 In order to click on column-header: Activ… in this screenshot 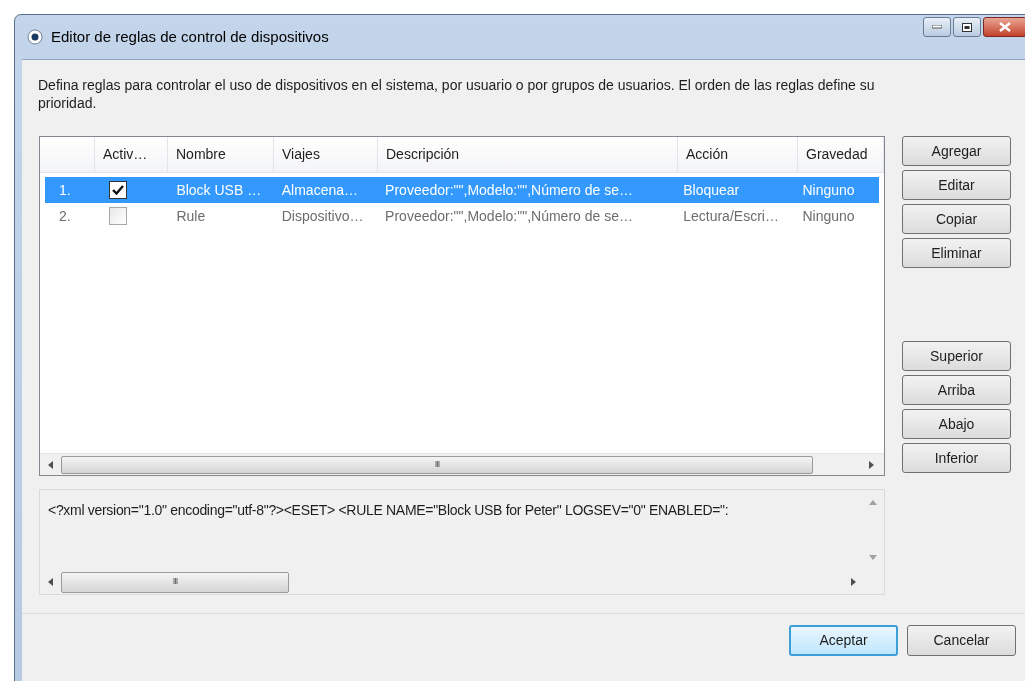, I will do `click(125, 154)`.